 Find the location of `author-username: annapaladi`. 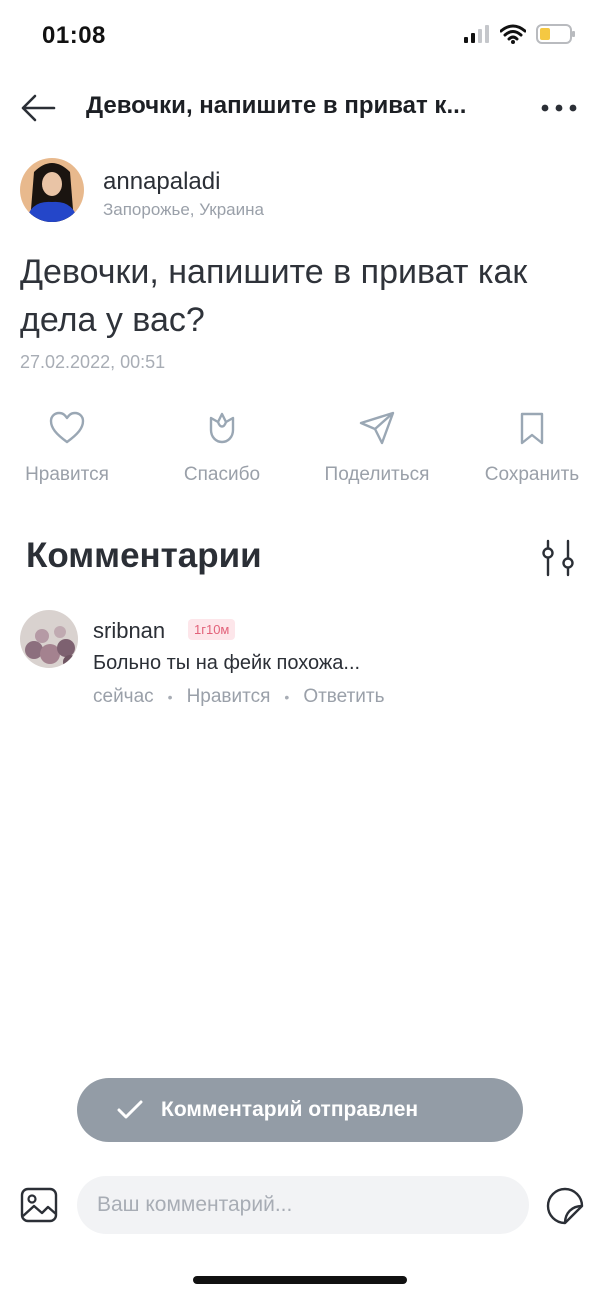

author-username: annapaladi is located at coordinates (161, 182).